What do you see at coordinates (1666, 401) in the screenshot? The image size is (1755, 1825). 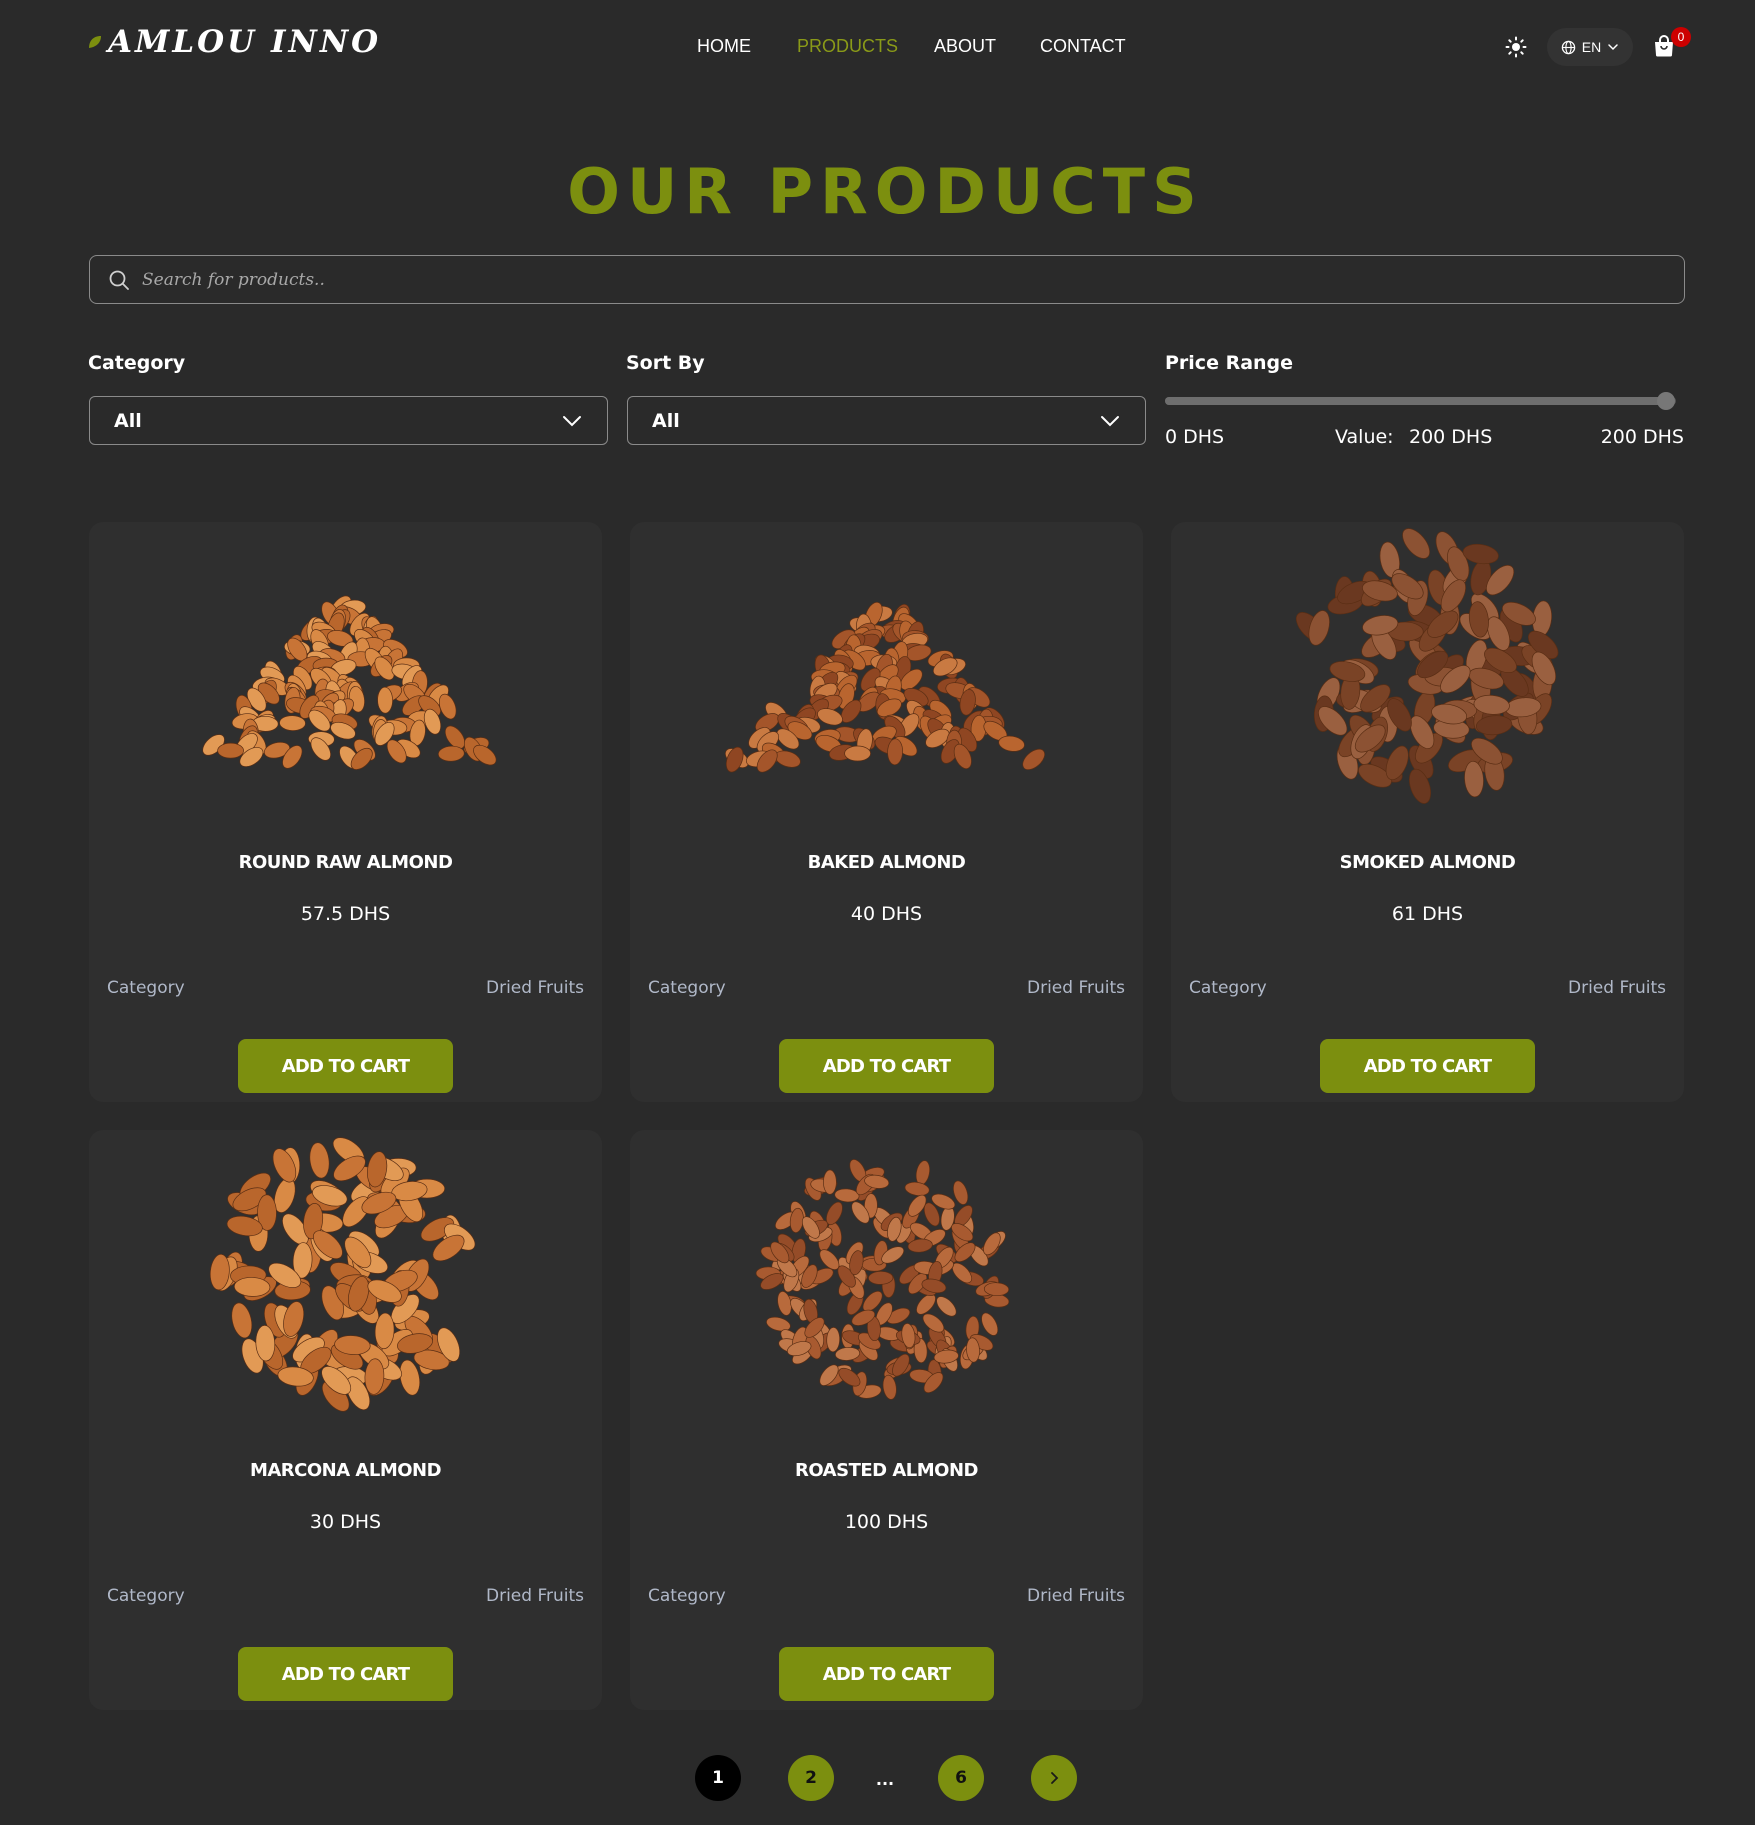 I see `price-range-thumb` at bounding box center [1666, 401].